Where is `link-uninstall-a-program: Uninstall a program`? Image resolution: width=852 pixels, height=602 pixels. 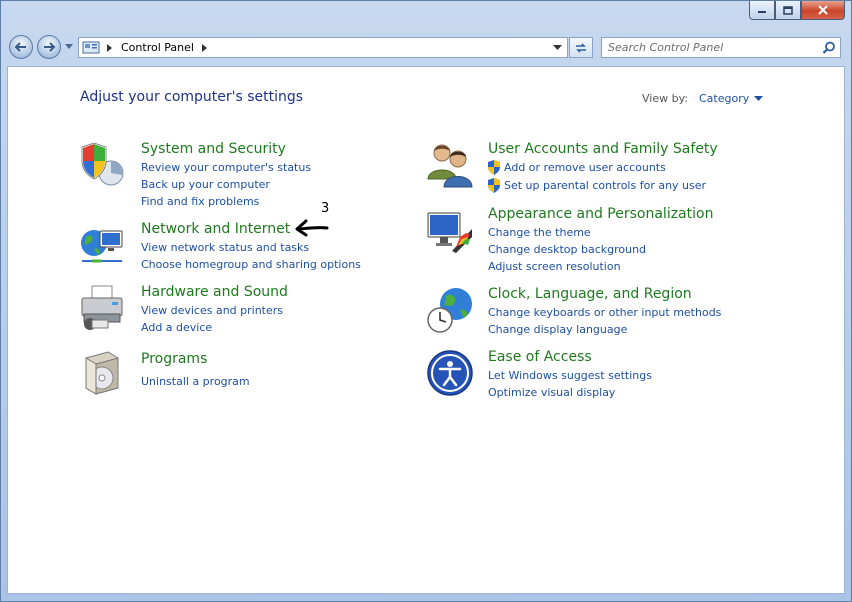
link-uninstall-a-program: Uninstall a program is located at coordinates (195, 381).